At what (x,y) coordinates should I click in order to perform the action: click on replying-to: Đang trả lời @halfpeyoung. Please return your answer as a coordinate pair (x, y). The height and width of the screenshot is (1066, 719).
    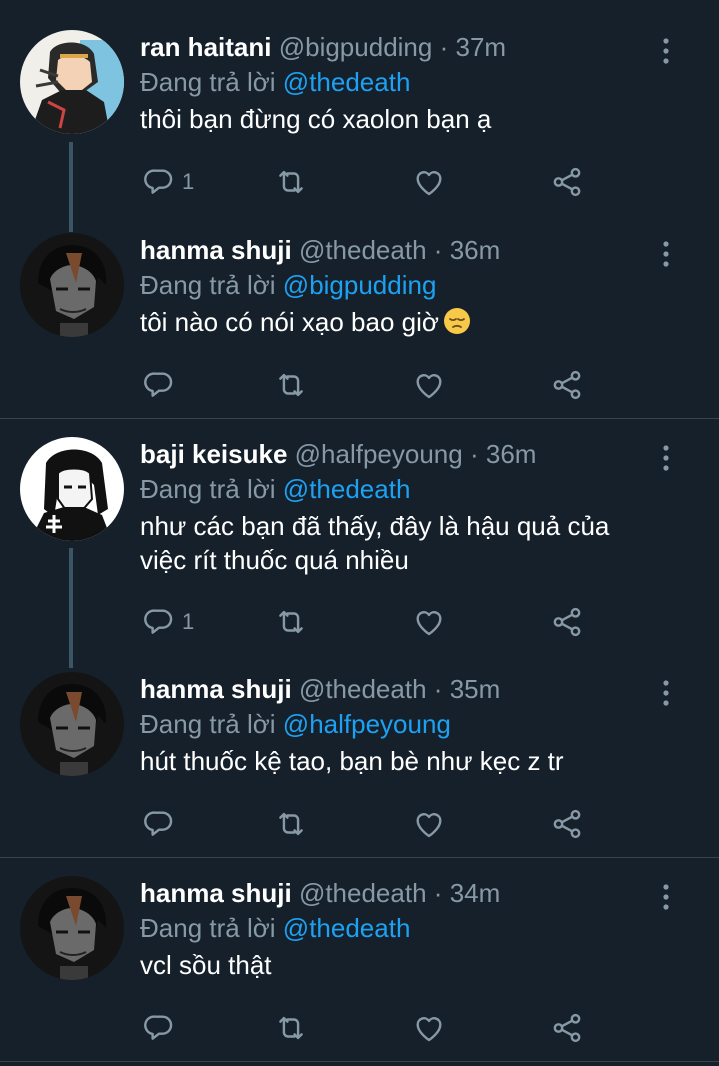
    Looking at the image, I should click on (295, 724).